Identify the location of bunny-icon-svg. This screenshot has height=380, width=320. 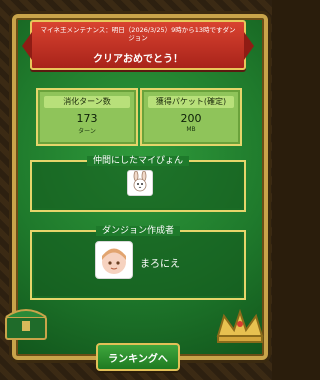
(140, 181).